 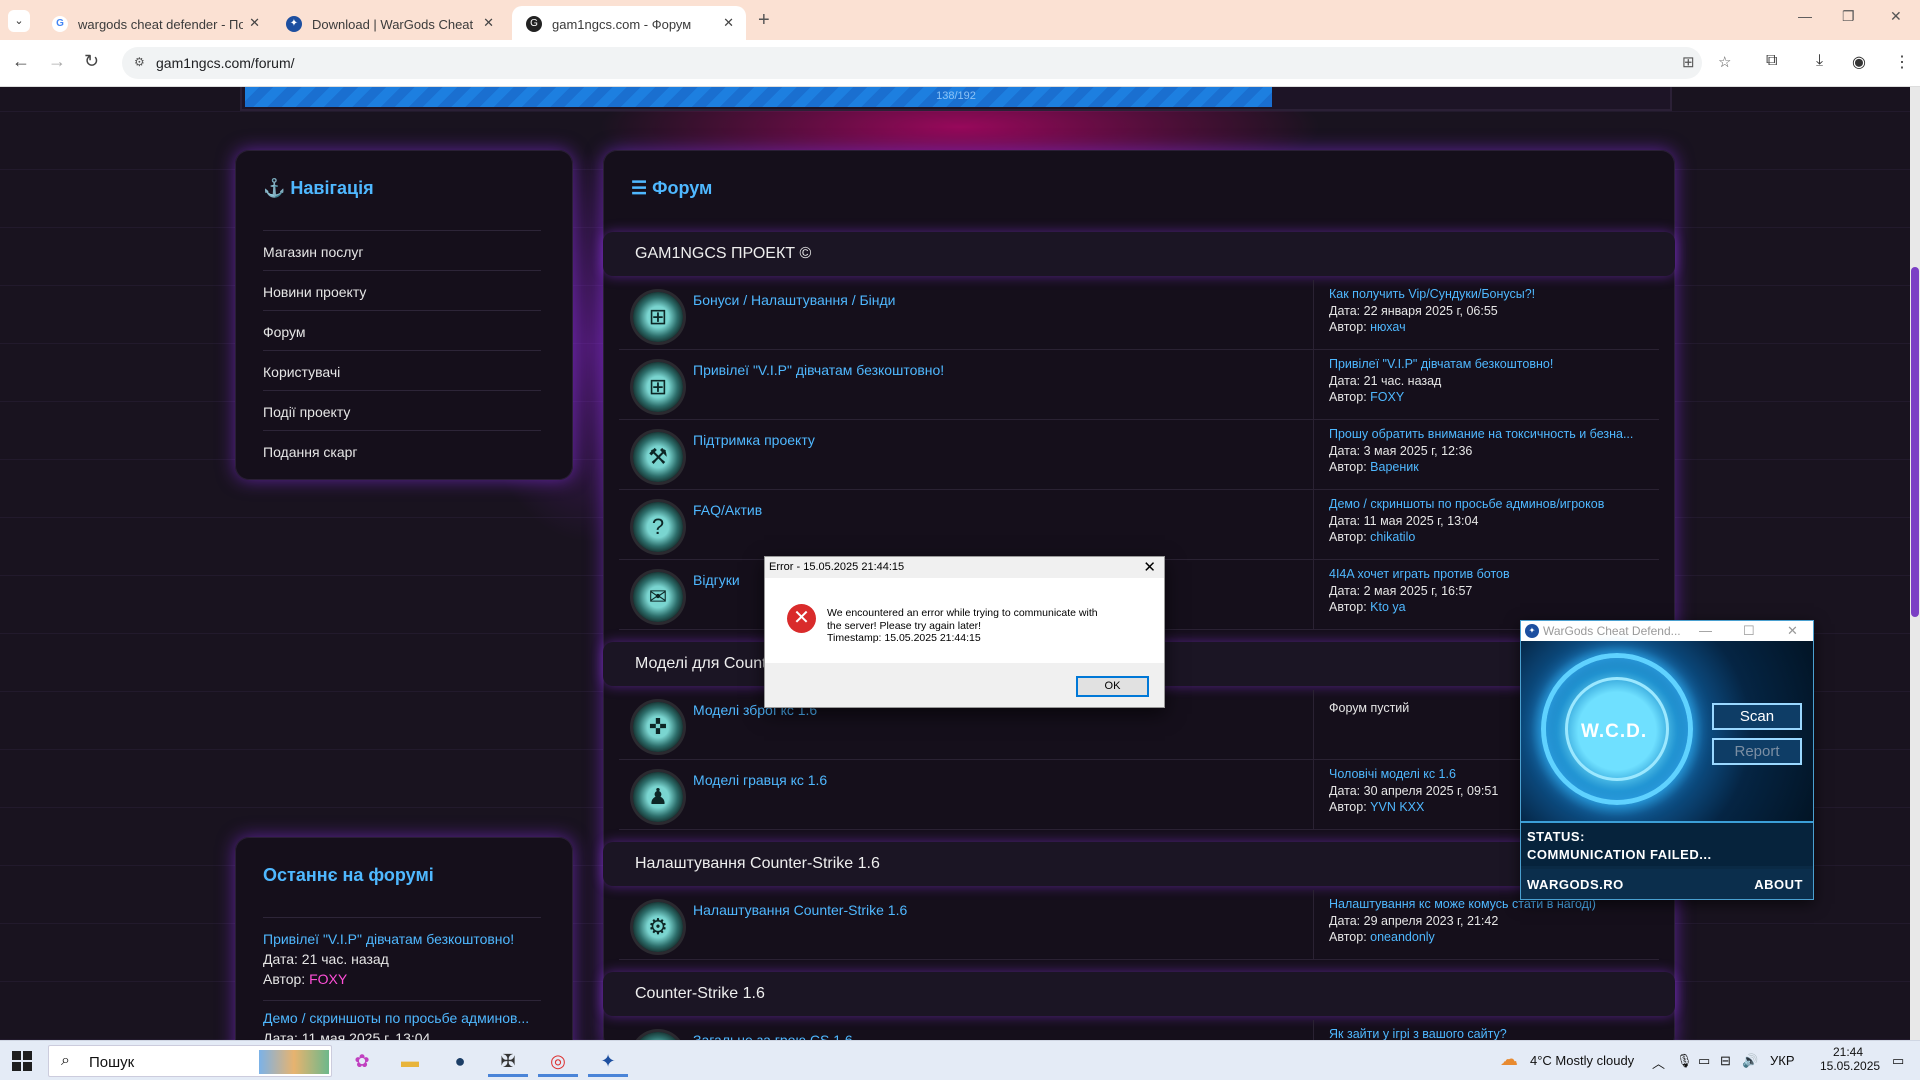 I want to click on tray-chevron-icon: ︿, so click(x=1658, y=1062).